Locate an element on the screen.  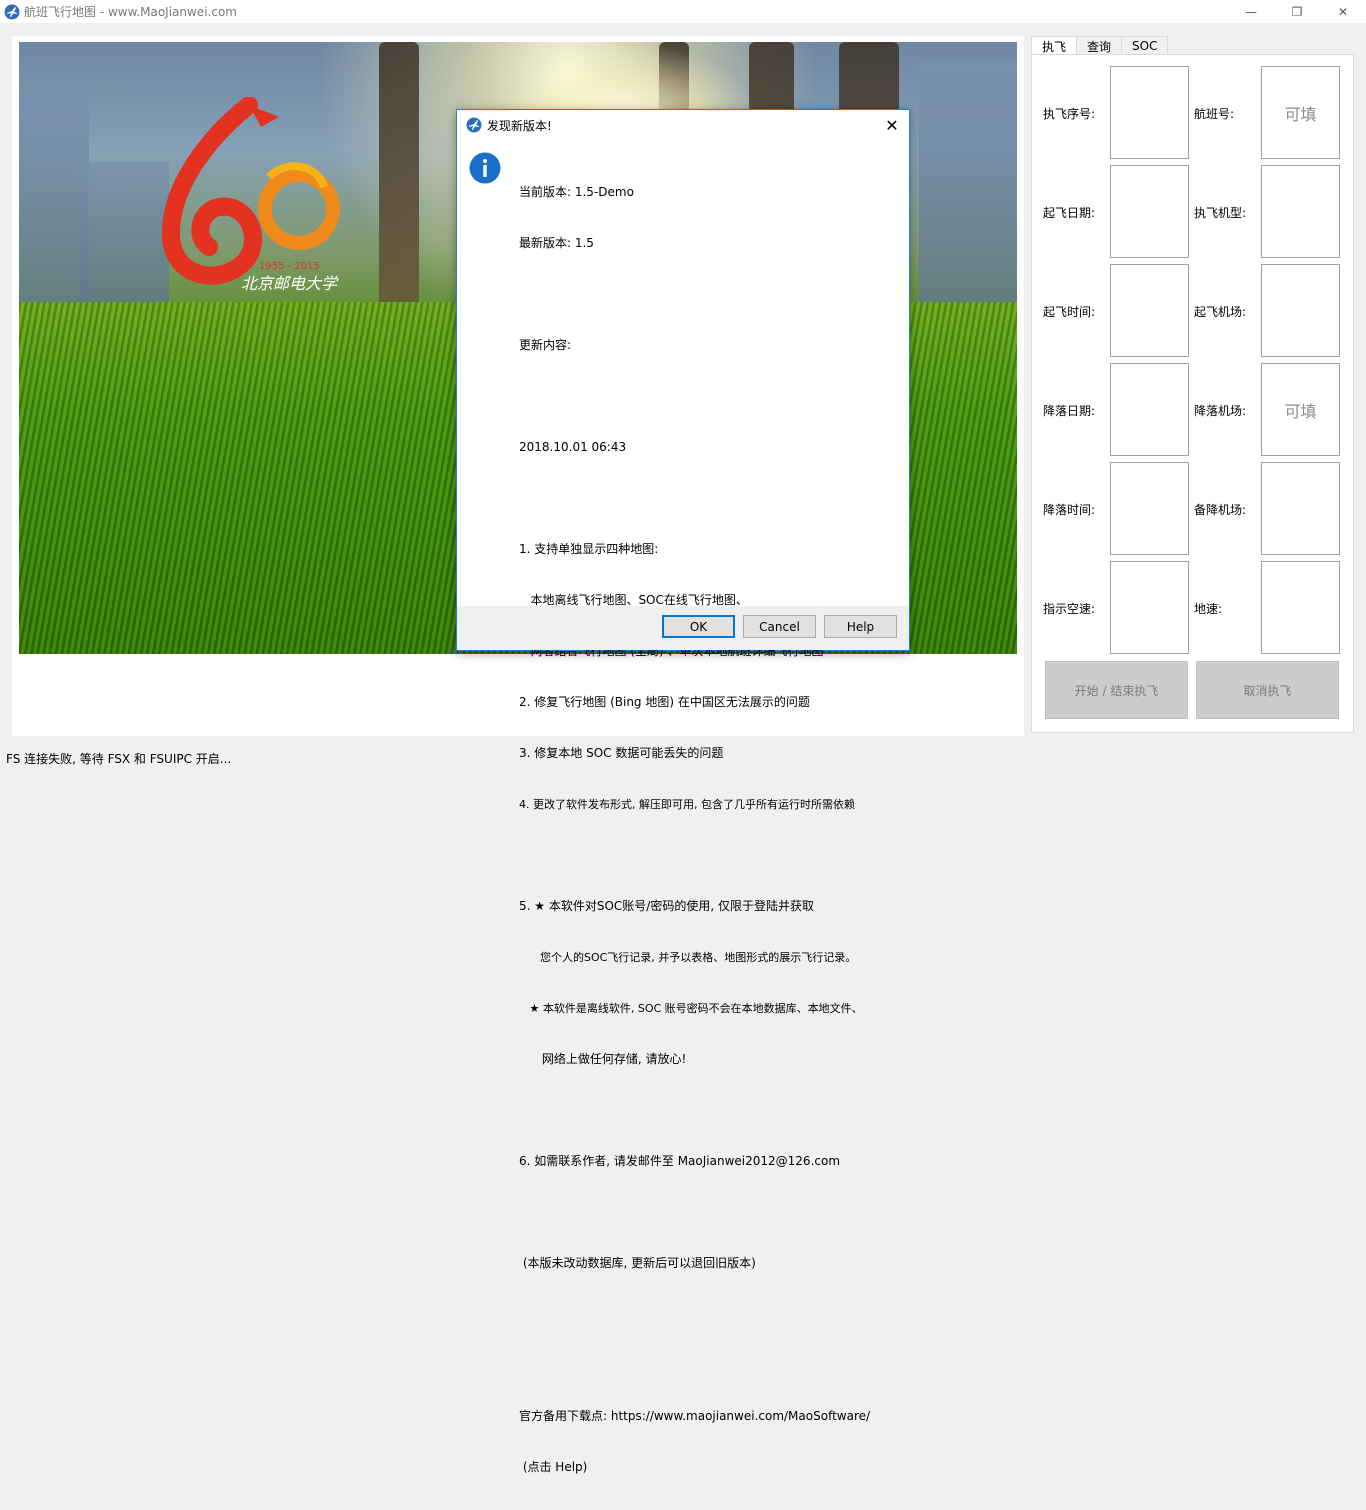
tab-query: 查询 is located at coordinates (1099, 45).